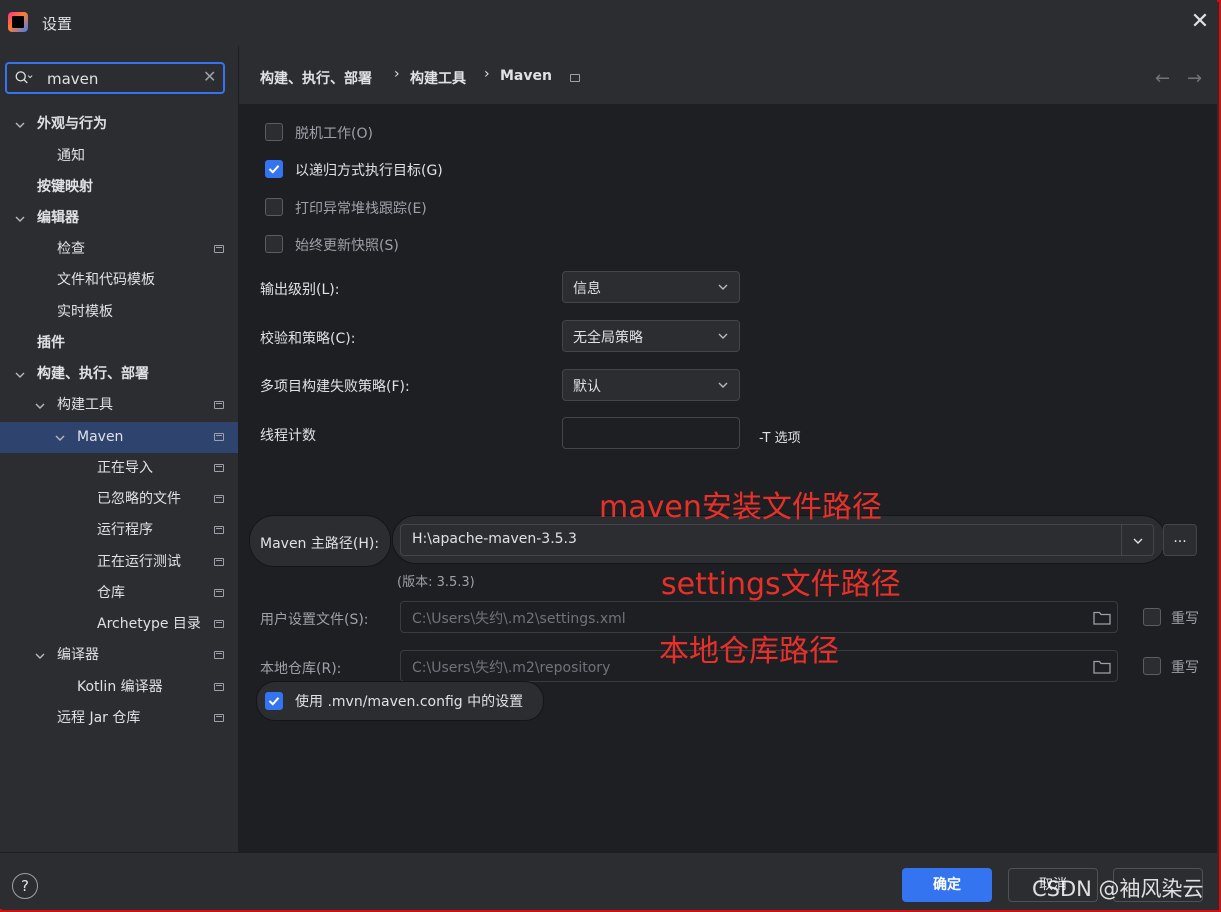  Describe the element at coordinates (119, 312) in the screenshot. I see `tree-item-live-templates: 实时模板` at that location.